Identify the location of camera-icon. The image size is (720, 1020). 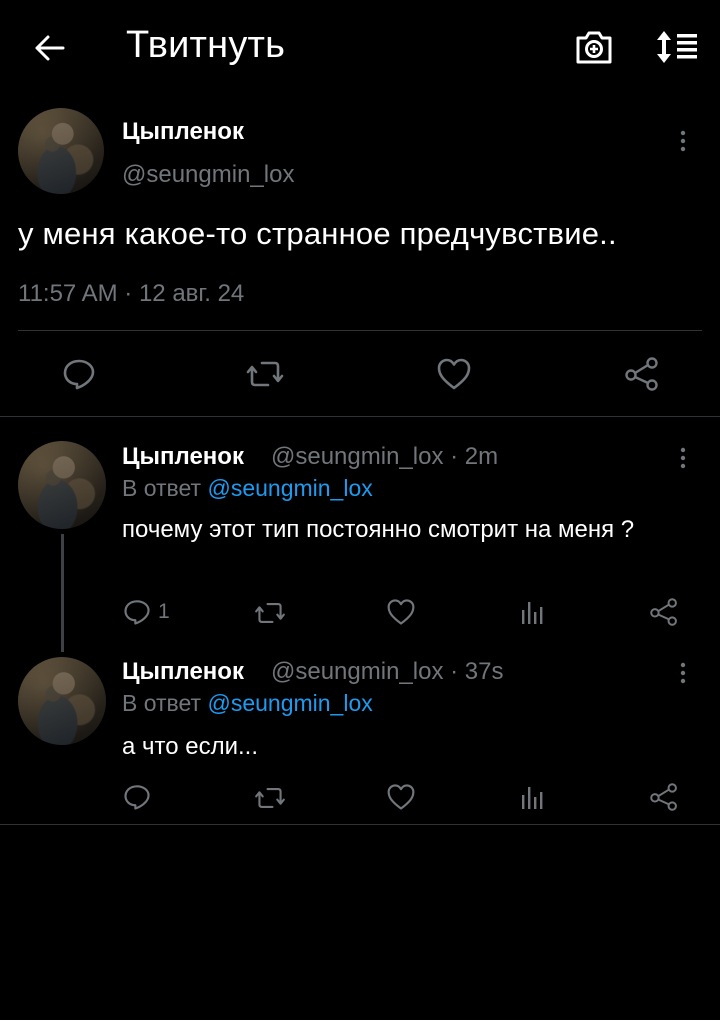
(594, 47).